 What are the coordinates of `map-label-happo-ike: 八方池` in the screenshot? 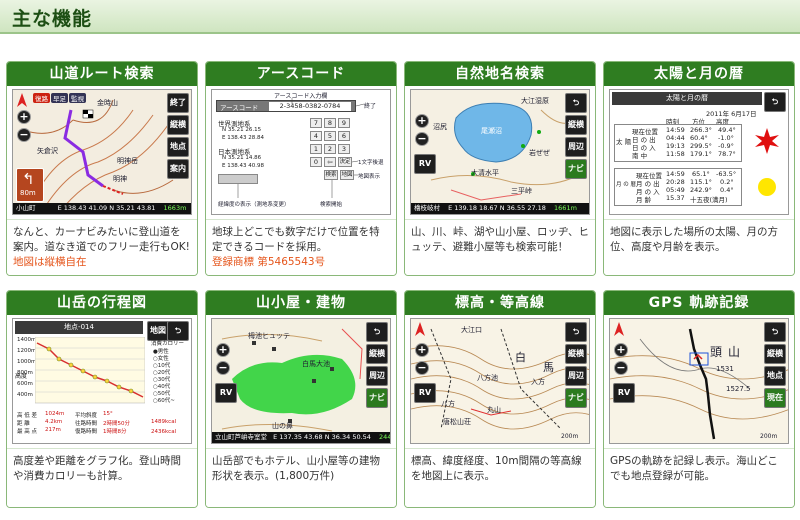 It's located at (487, 378).